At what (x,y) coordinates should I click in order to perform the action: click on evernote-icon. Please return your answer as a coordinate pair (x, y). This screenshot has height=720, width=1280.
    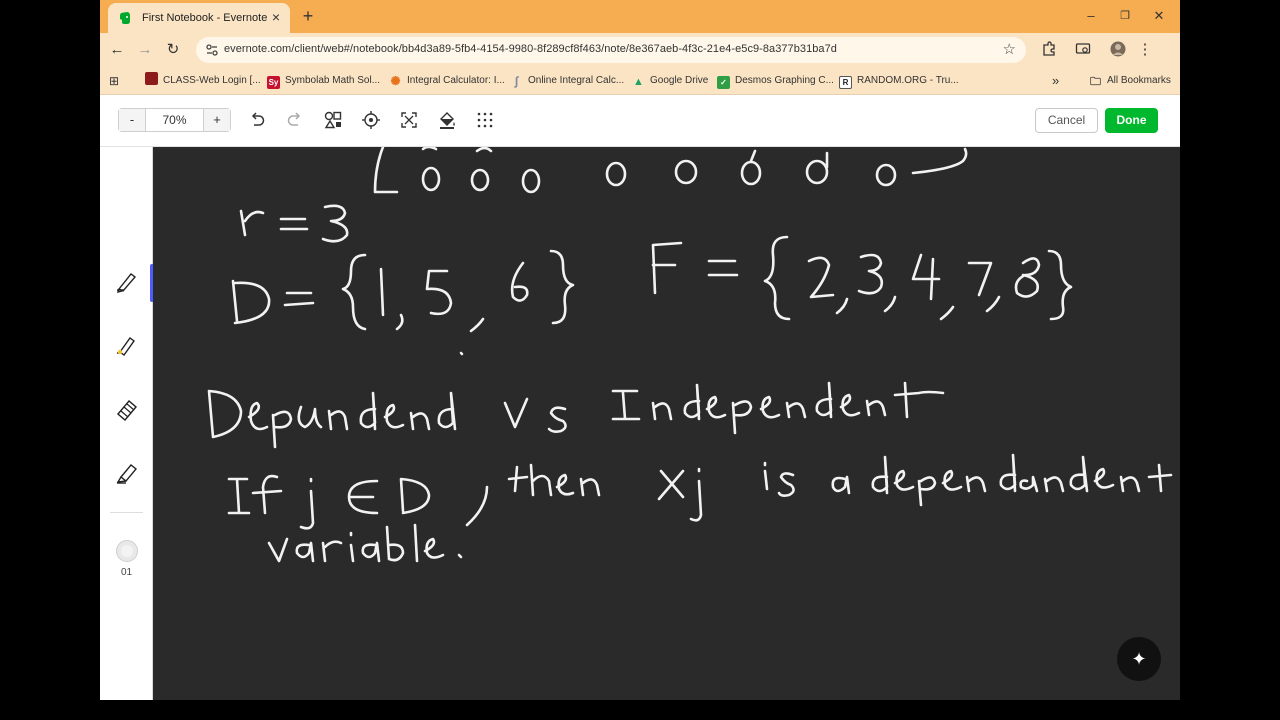
    Looking at the image, I should click on (125, 18).